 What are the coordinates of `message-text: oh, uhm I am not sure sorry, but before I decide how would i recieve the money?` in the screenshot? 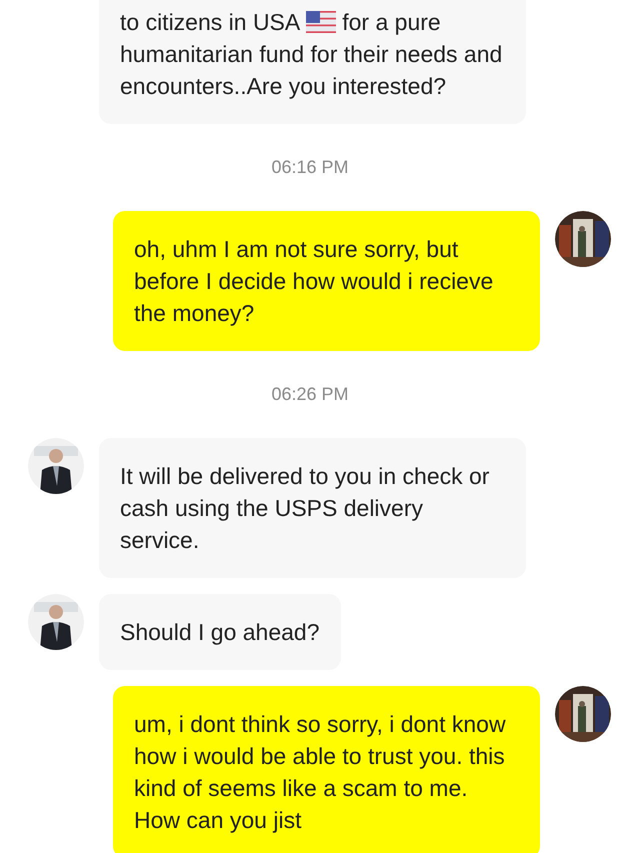 It's located at (314, 281).